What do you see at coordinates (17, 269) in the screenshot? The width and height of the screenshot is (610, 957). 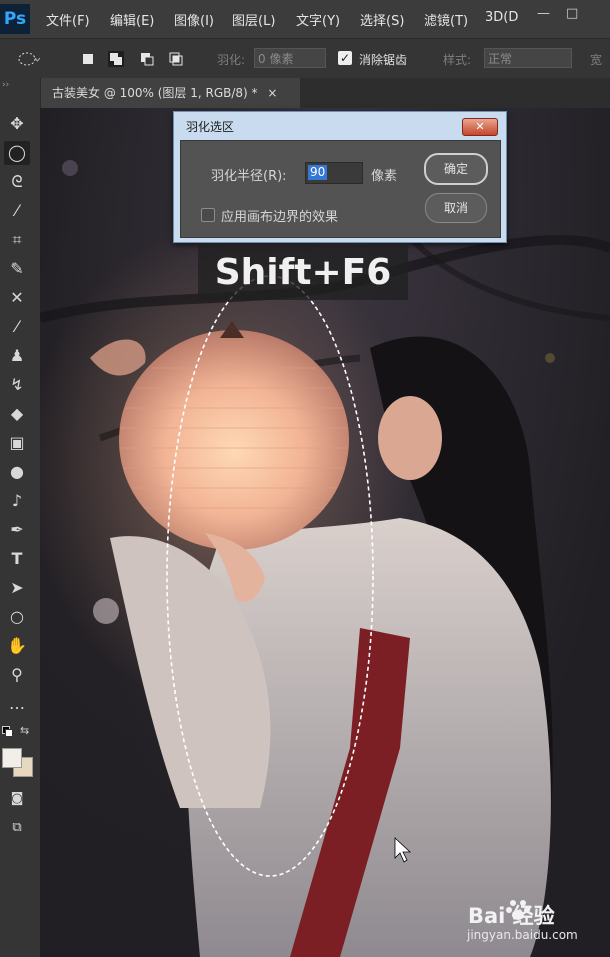 I see `eyedropper-tool-icon: ✎` at bounding box center [17, 269].